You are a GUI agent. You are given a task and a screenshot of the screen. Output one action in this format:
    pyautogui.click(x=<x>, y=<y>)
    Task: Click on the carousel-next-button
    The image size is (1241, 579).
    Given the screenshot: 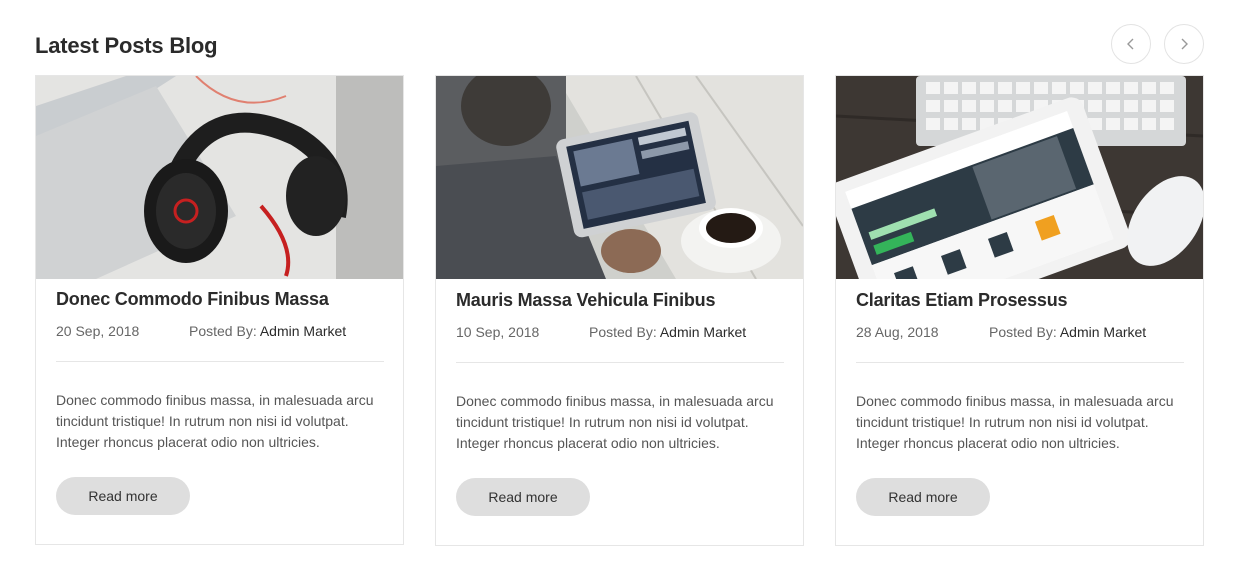 What is the action you would take?
    pyautogui.click(x=1184, y=44)
    